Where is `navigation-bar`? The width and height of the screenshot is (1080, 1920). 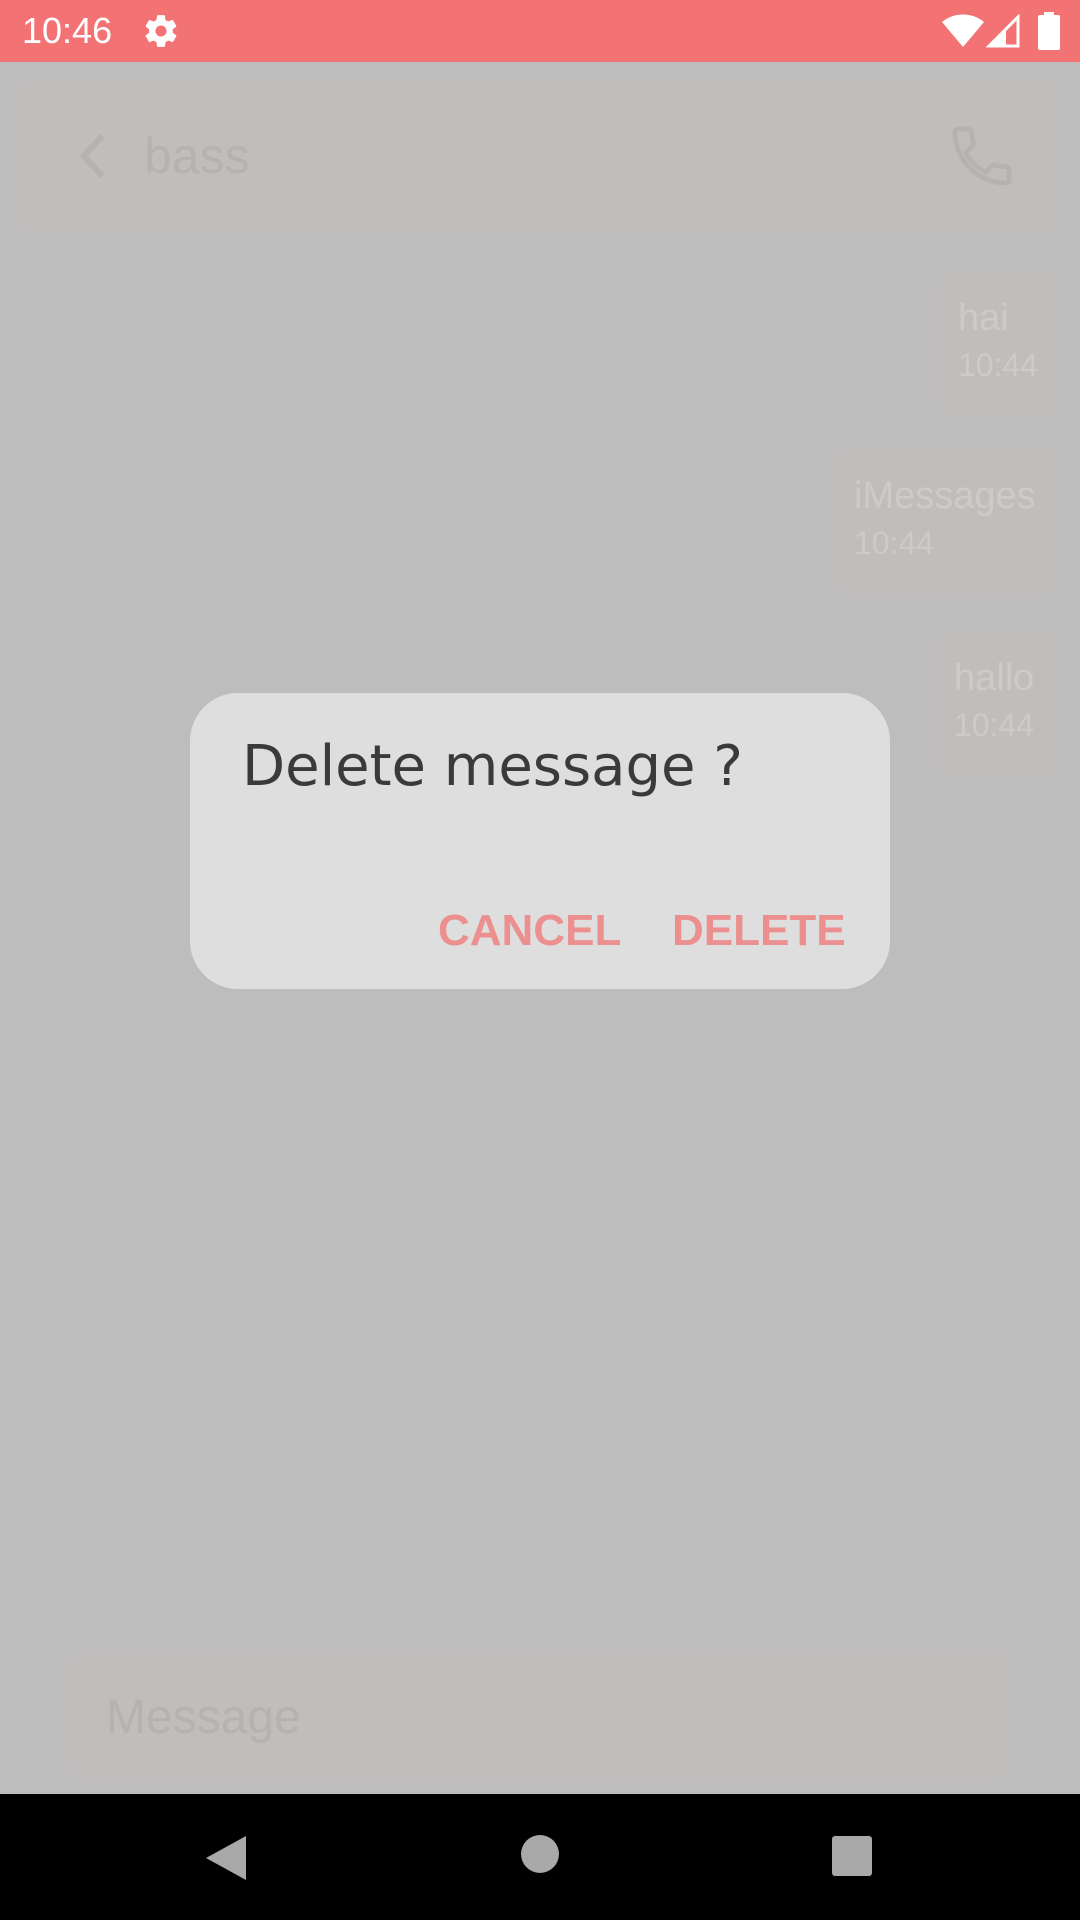 navigation-bar is located at coordinates (540, 1857).